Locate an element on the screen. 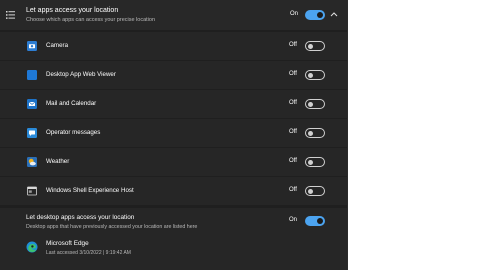  panel-edge is located at coordinates (347, 135).